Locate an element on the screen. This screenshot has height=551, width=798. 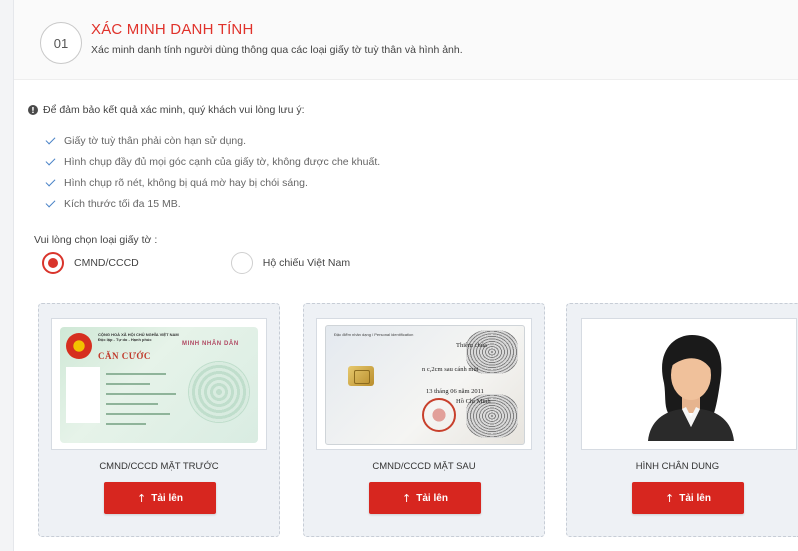
upload-button-portrait: ↑ Tải lên is located at coordinates (688, 498).